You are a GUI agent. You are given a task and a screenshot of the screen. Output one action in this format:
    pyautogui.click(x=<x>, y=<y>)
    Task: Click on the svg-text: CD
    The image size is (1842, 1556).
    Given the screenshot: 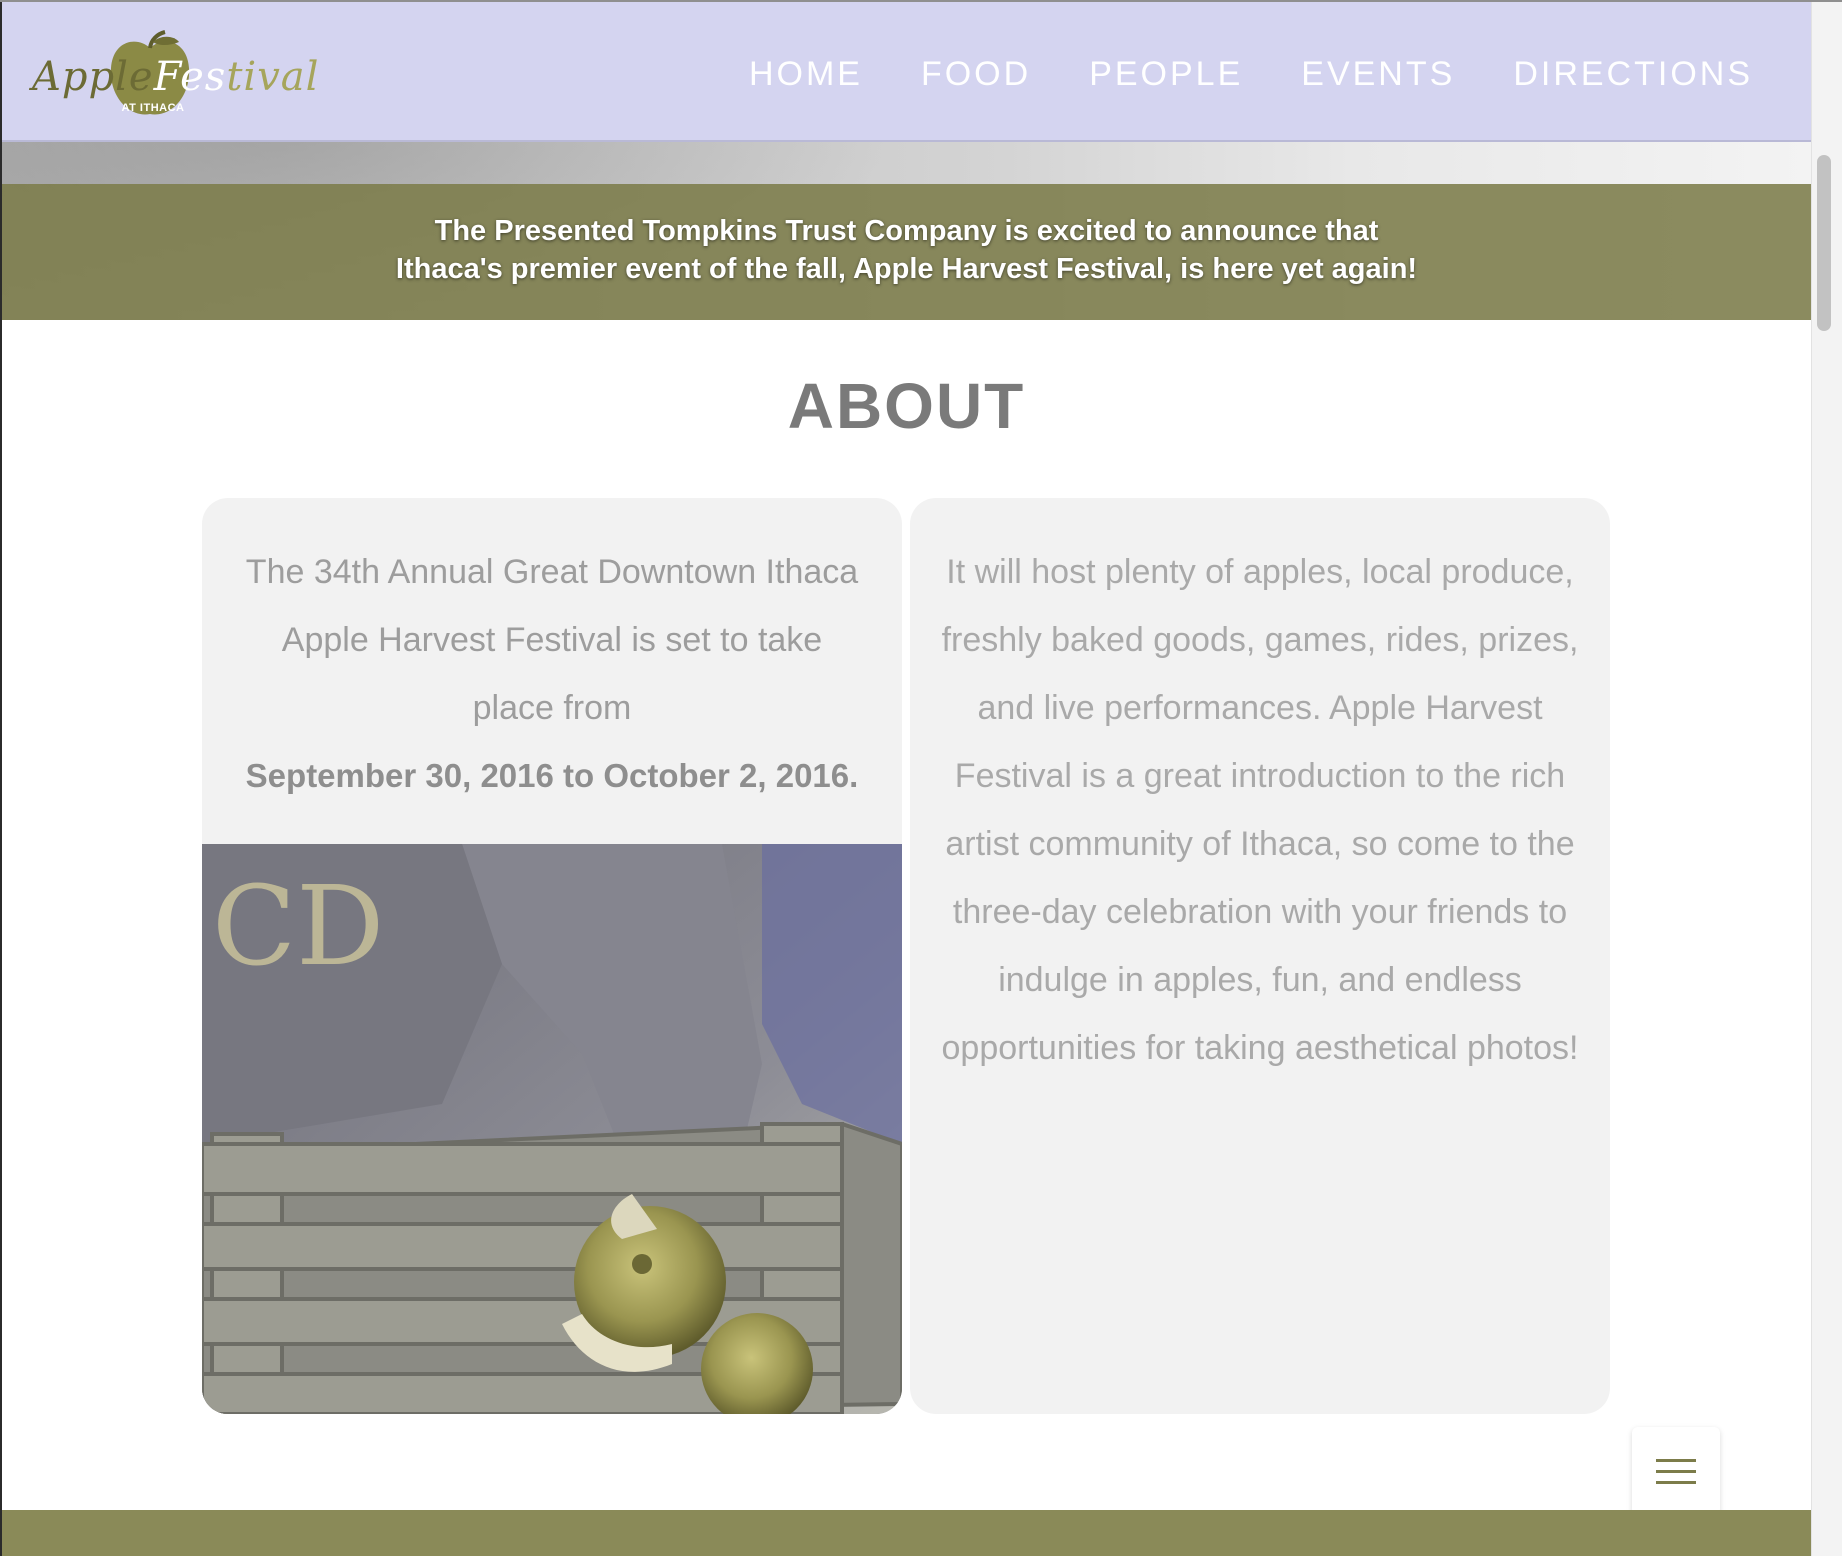 What is the action you would take?
    pyautogui.click(x=298, y=926)
    